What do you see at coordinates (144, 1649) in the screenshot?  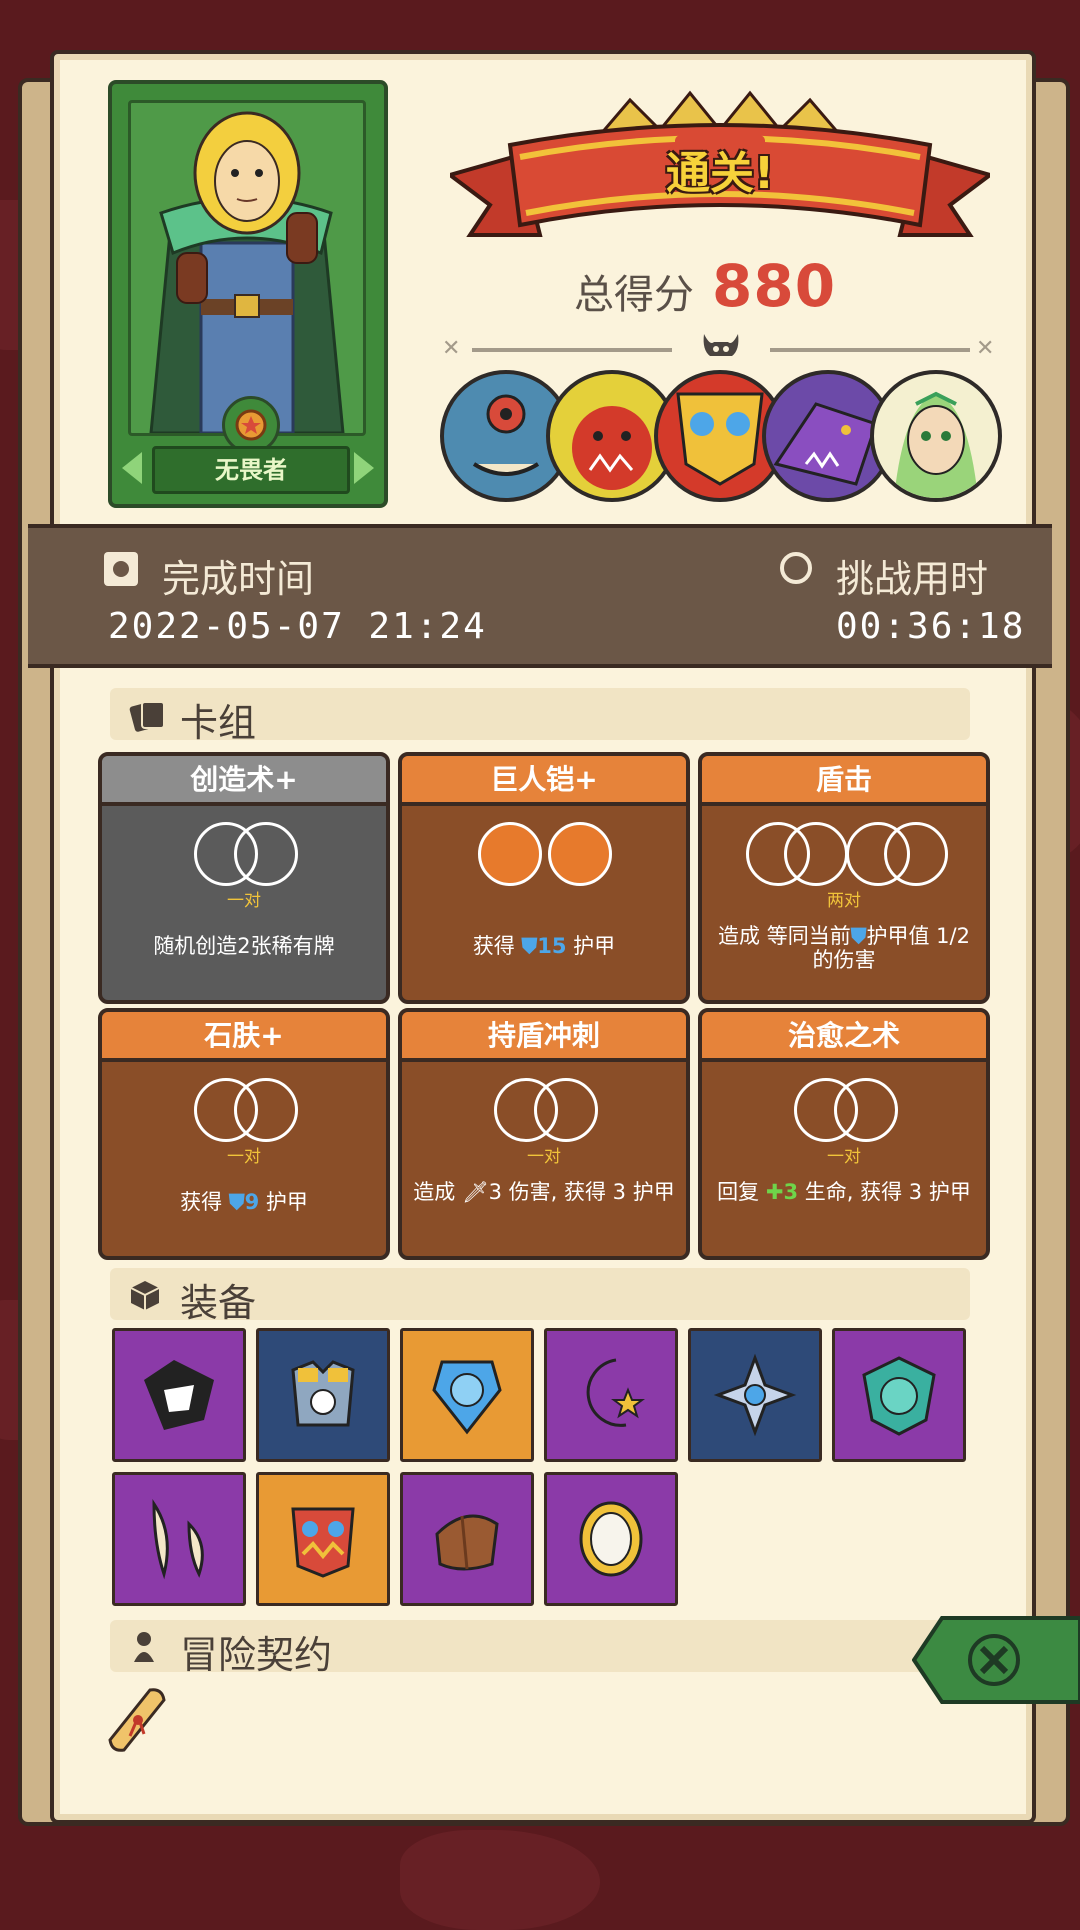 I see `pawn-icon` at bounding box center [144, 1649].